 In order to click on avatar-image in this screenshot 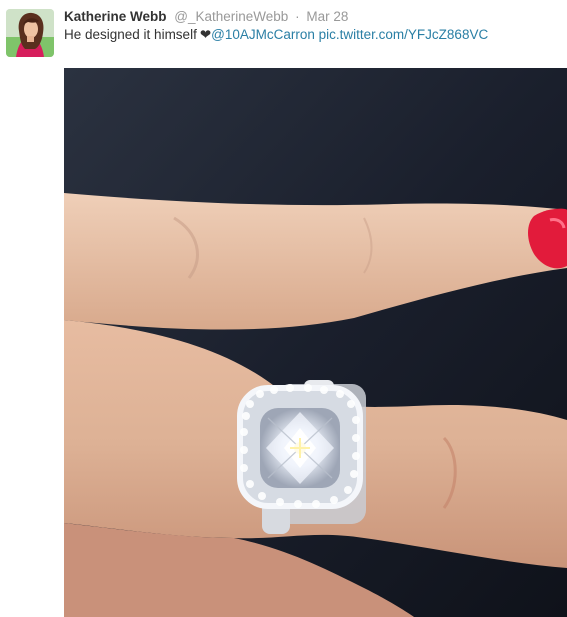, I will do `click(30, 33)`.